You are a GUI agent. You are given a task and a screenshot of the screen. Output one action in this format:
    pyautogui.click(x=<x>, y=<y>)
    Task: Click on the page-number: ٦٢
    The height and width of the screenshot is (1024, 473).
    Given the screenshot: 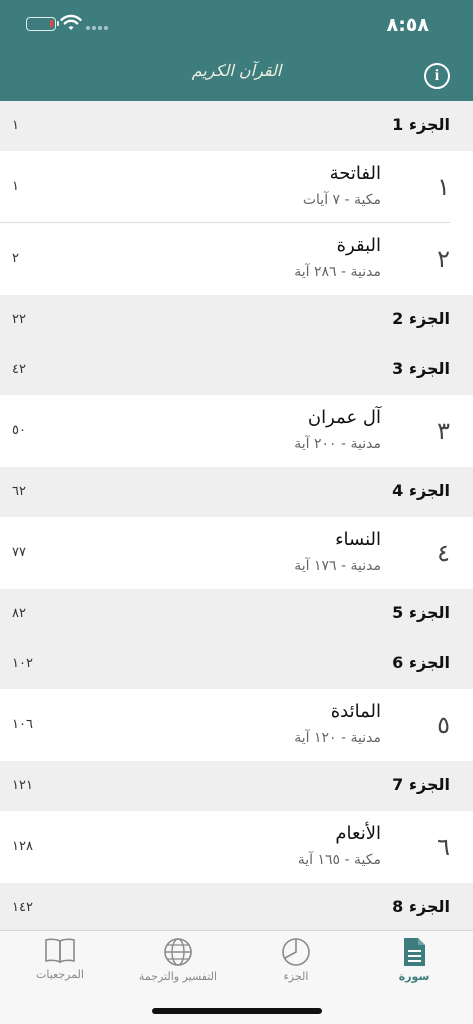 What is the action you would take?
    pyautogui.click(x=19, y=491)
    